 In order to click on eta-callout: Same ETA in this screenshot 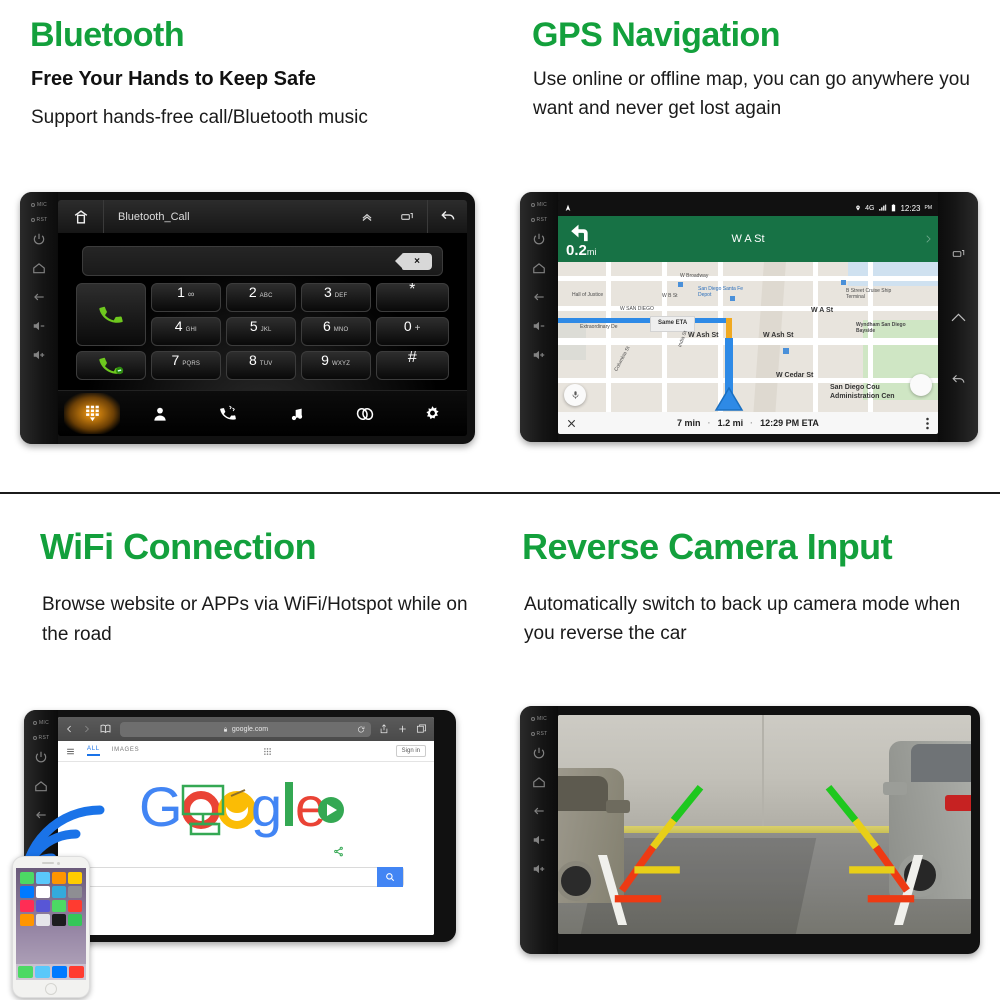, I will do `click(673, 324)`.